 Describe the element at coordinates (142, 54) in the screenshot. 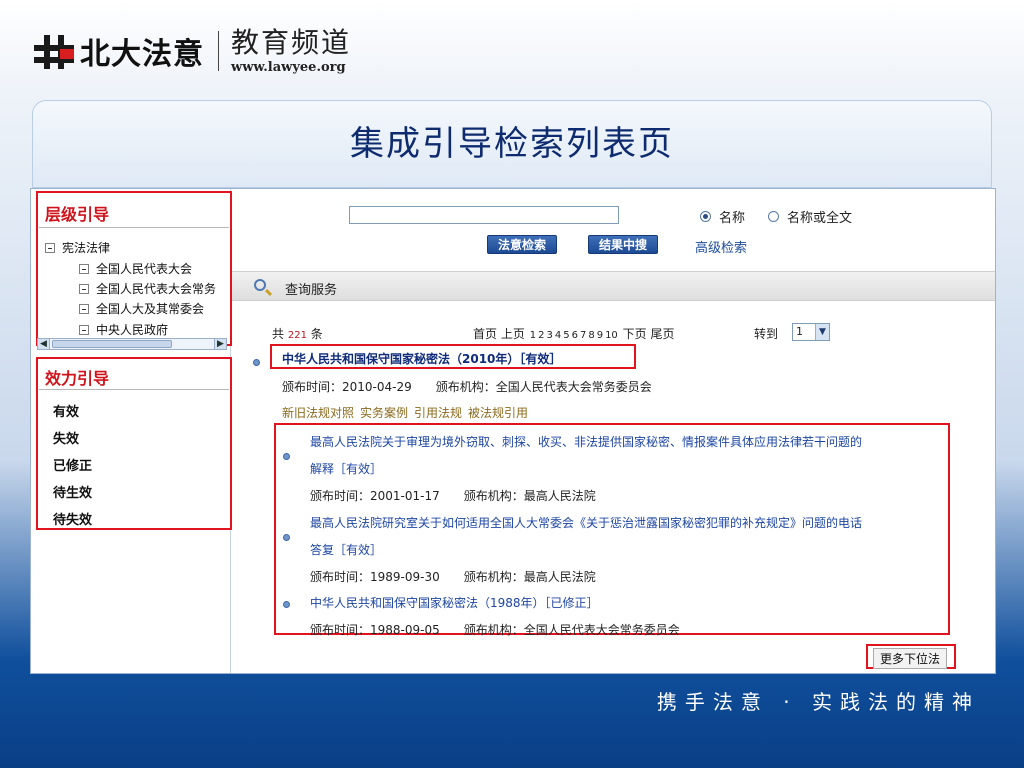

I see `brand-name: 北大法意` at that location.